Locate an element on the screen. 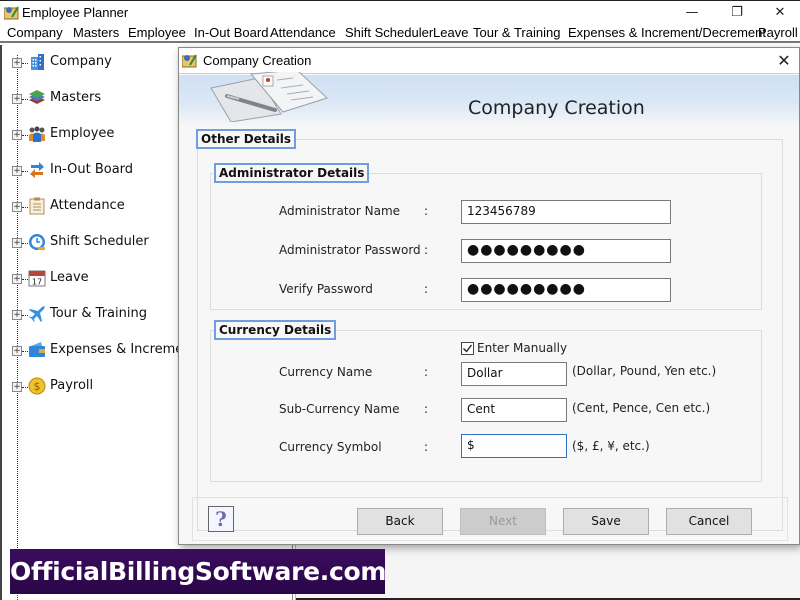  tree-item-expenses: + Expenses & Increment/Decrement is located at coordinates (97, 351).